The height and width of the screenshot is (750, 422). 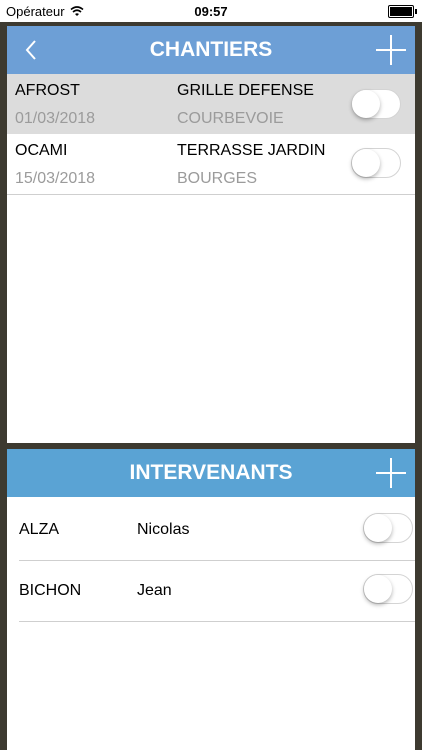 I want to click on intervenant-first-name: Jean, so click(x=154, y=590).